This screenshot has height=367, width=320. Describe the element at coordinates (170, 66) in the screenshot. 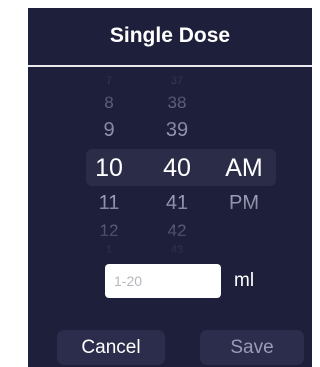

I see `title-divider` at that location.